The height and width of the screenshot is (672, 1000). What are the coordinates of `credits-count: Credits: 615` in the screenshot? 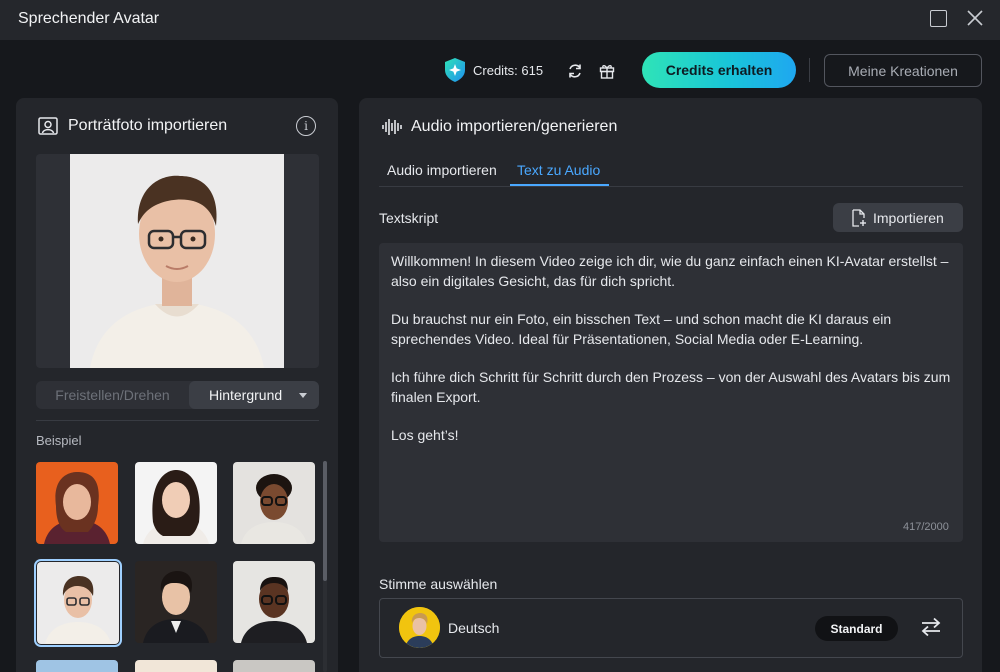 It's located at (508, 70).